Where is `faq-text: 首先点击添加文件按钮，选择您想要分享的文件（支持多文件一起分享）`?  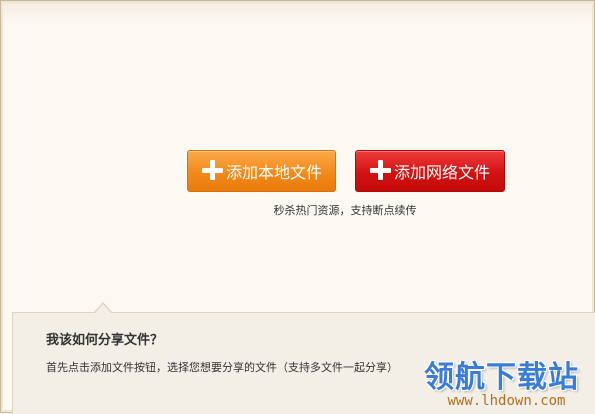 faq-text: 首先点击添加文件按钮，选择您想要分享的文件（支持多文件一起分享） is located at coordinates (222, 367).